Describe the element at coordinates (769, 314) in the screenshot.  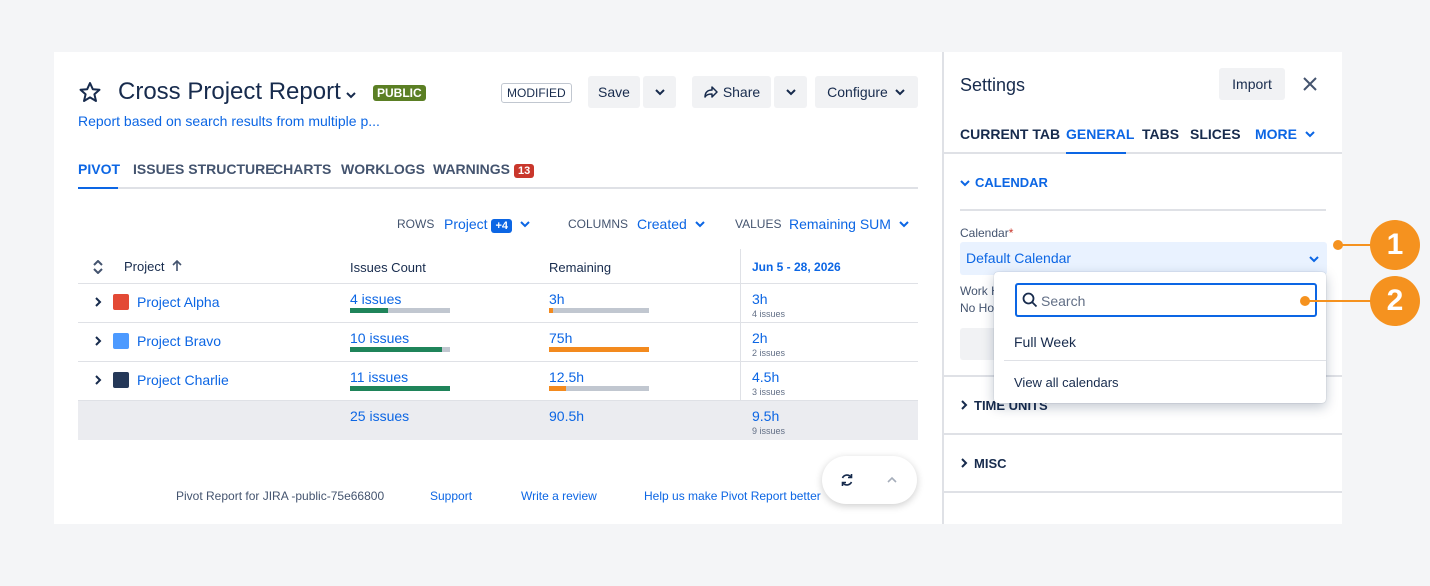
I see `date-issues-count: 4 issues` at that location.